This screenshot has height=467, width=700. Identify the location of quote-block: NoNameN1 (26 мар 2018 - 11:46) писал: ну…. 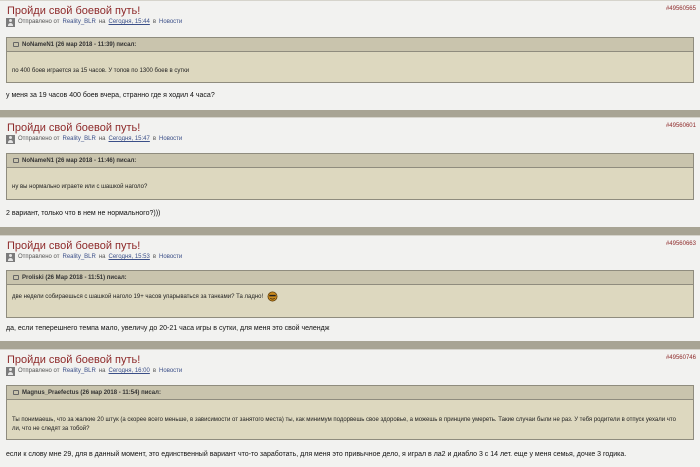
(350, 176).